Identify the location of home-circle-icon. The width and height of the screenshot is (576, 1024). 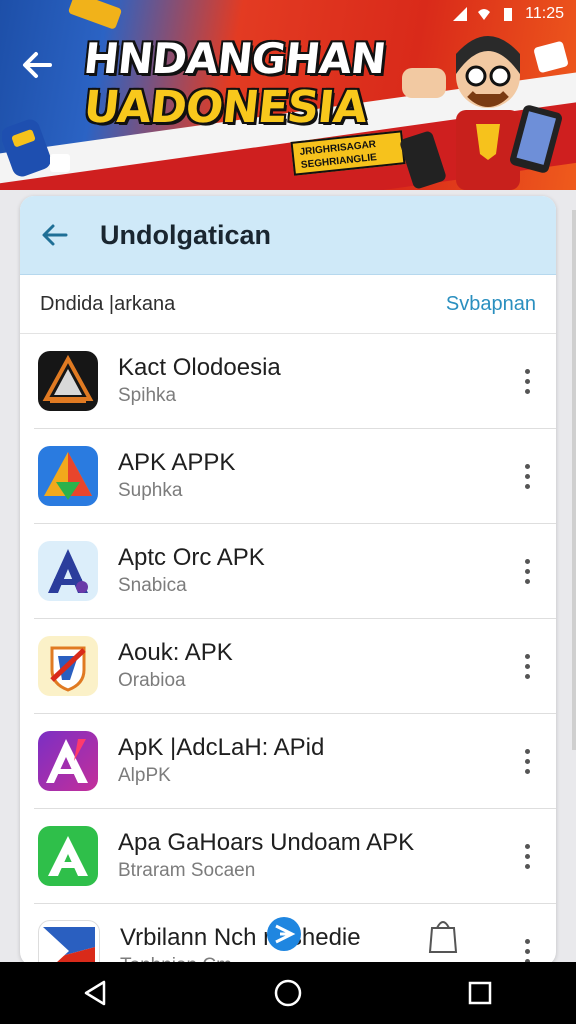
(288, 993).